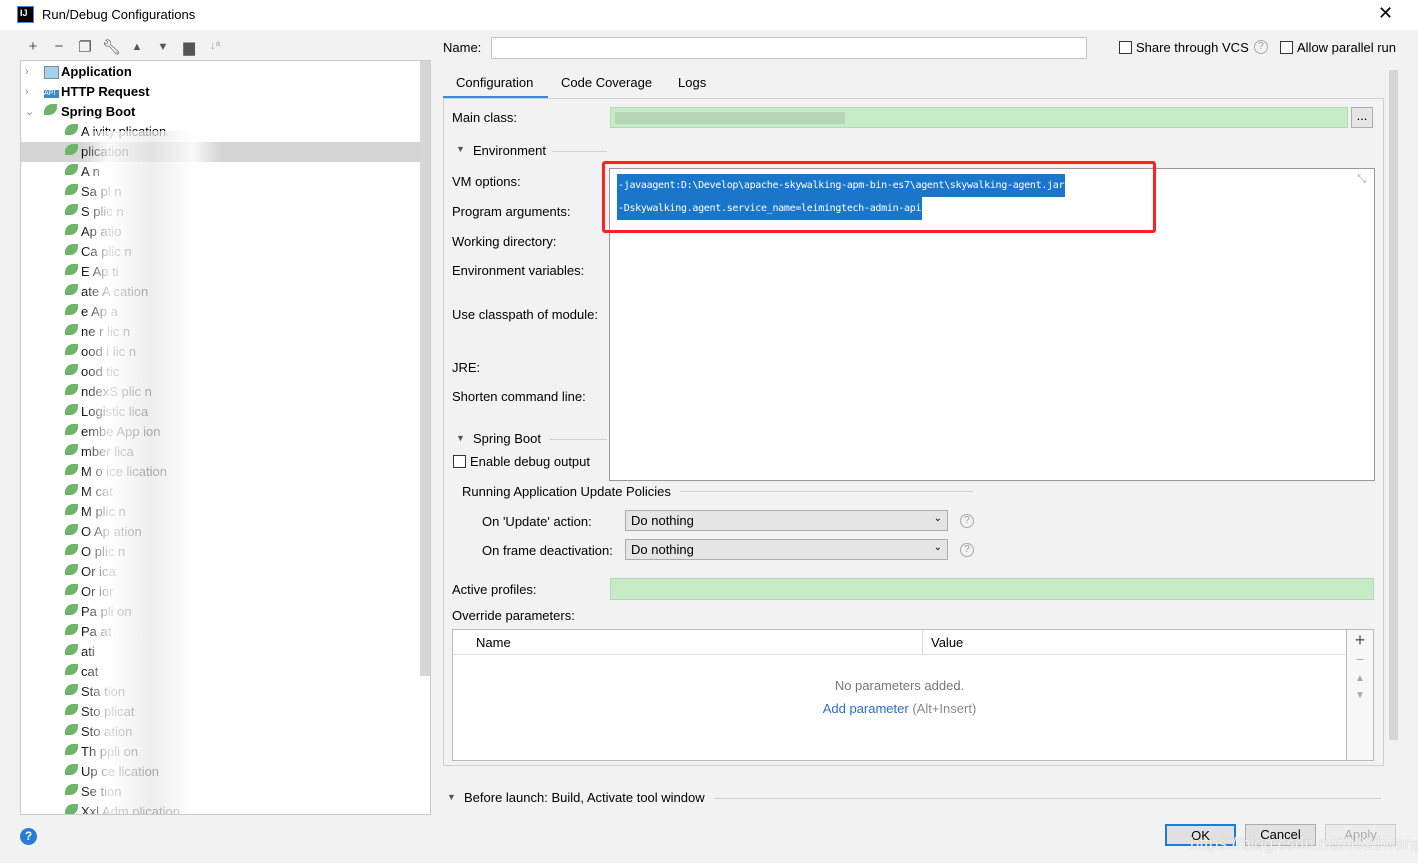  I want to click on share-vcs-checkbox, so click(1125, 47).